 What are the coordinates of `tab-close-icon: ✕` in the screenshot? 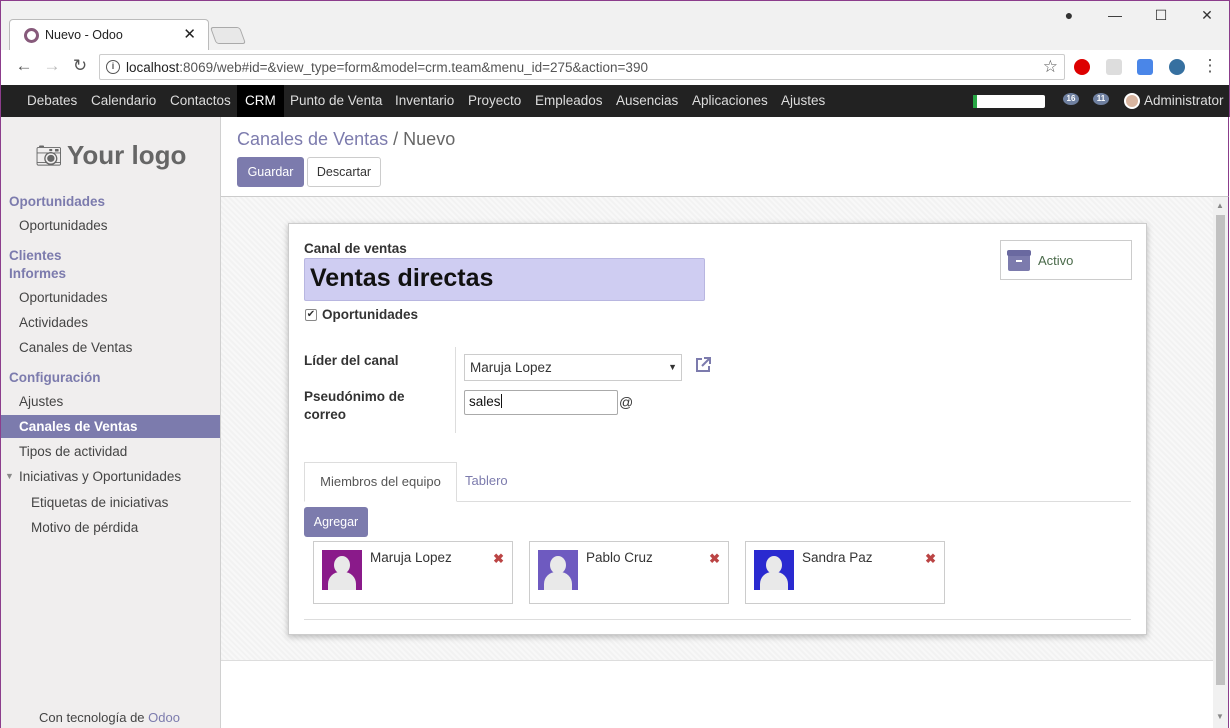 It's located at (189, 34).